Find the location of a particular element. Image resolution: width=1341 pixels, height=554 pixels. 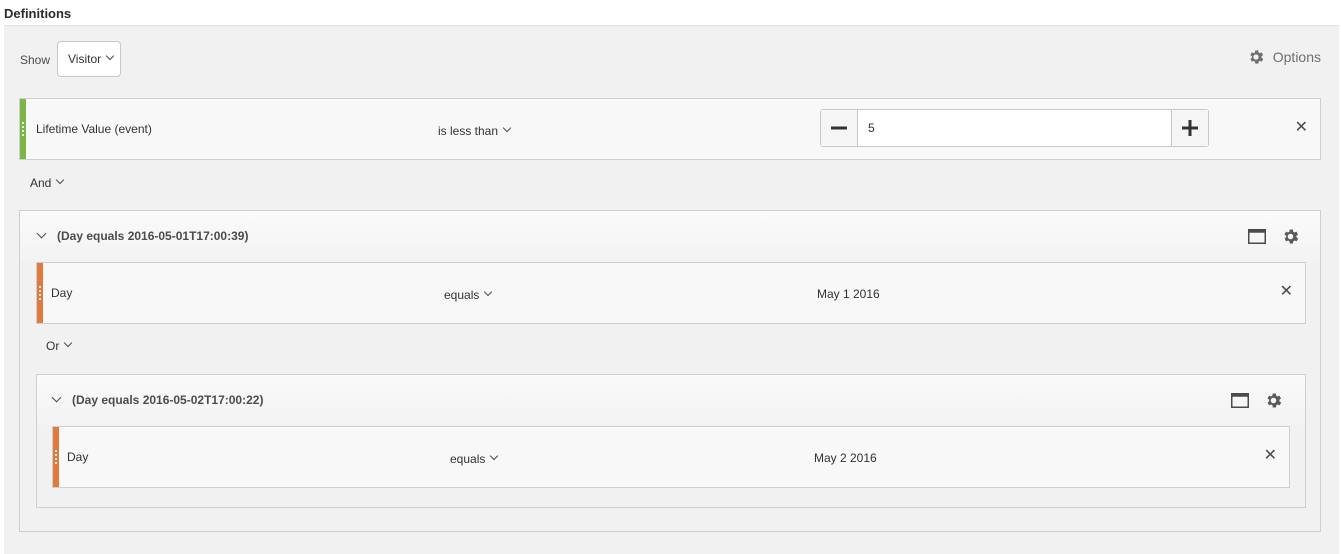

container-title: (Day equals 2016-05-02T17:00:22) is located at coordinates (157, 399).